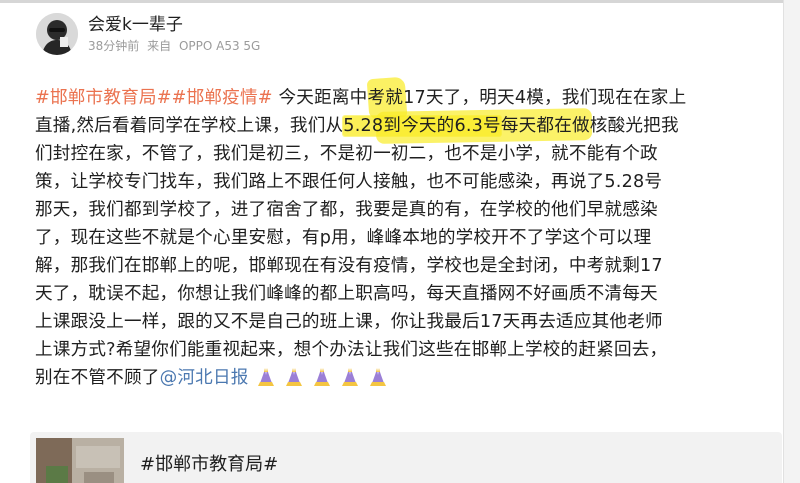 This screenshot has width=800, height=483. Describe the element at coordinates (479, 98) in the screenshot. I see `post-text-segment: 今天距离中考就17天了，明天4模，我们现在在家上` at that location.